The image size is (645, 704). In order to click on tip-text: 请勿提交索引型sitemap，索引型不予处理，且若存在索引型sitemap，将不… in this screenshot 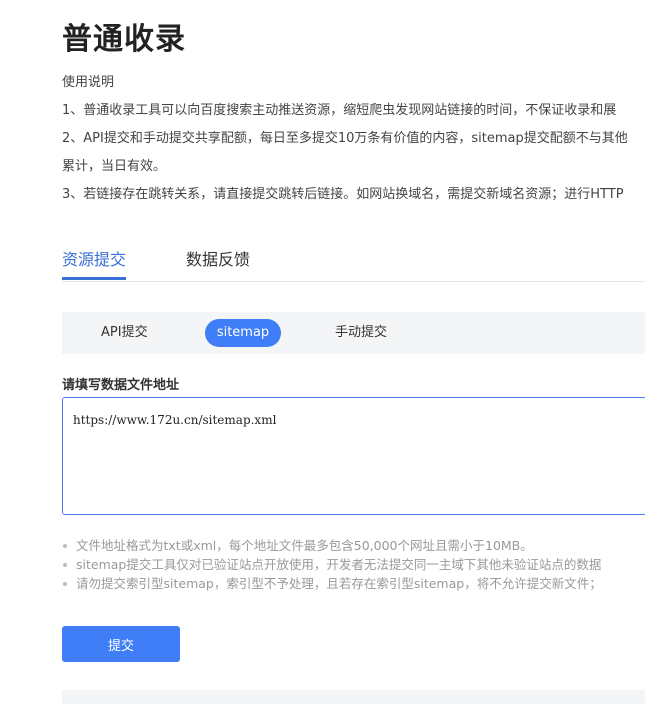, I will do `click(339, 583)`.